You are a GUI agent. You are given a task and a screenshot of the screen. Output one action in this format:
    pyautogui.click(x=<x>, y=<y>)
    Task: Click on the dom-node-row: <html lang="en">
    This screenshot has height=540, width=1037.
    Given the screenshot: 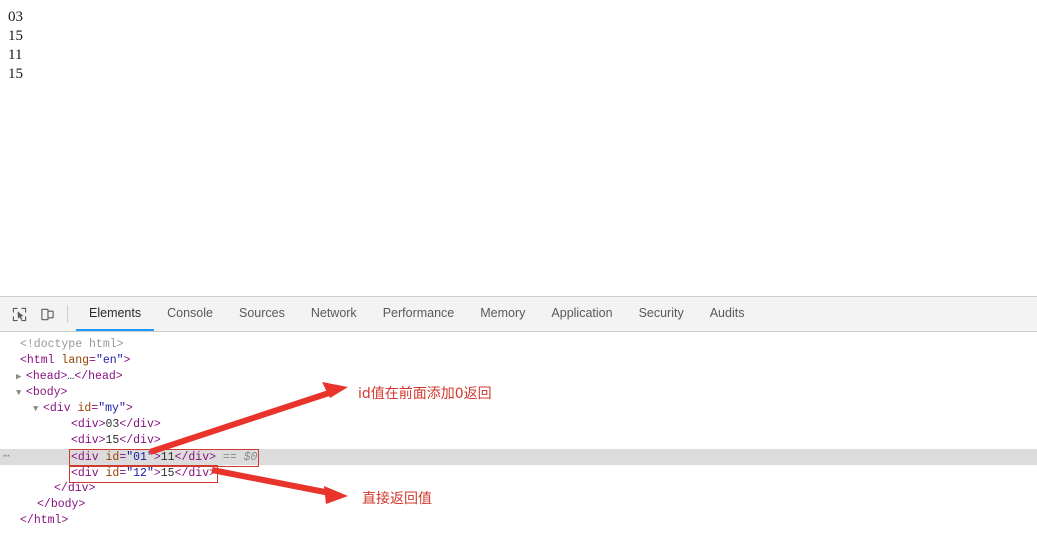 What is the action you would take?
    pyautogui.click(x=518, y=361)
    